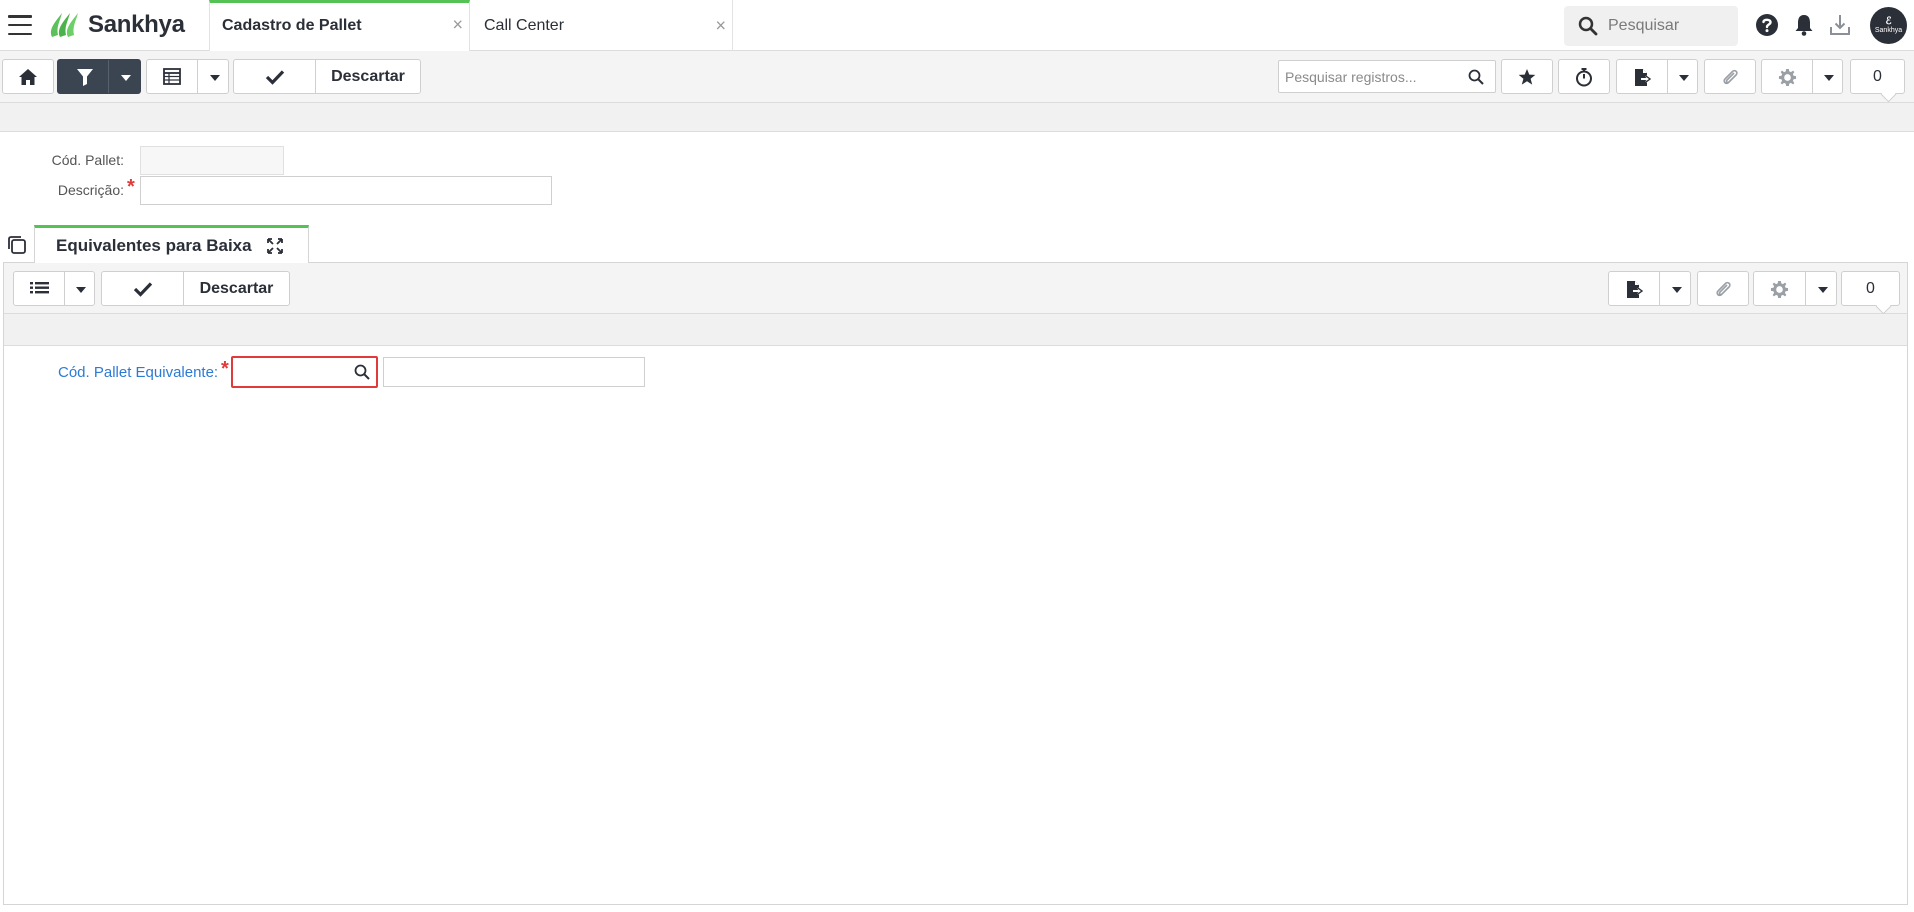 Image resolution: width=1914 pixels, height=912 pixels. Describe the element at coordinates (1795, 288) in the screenshot. I see `detail-settings-split-button` at that location.